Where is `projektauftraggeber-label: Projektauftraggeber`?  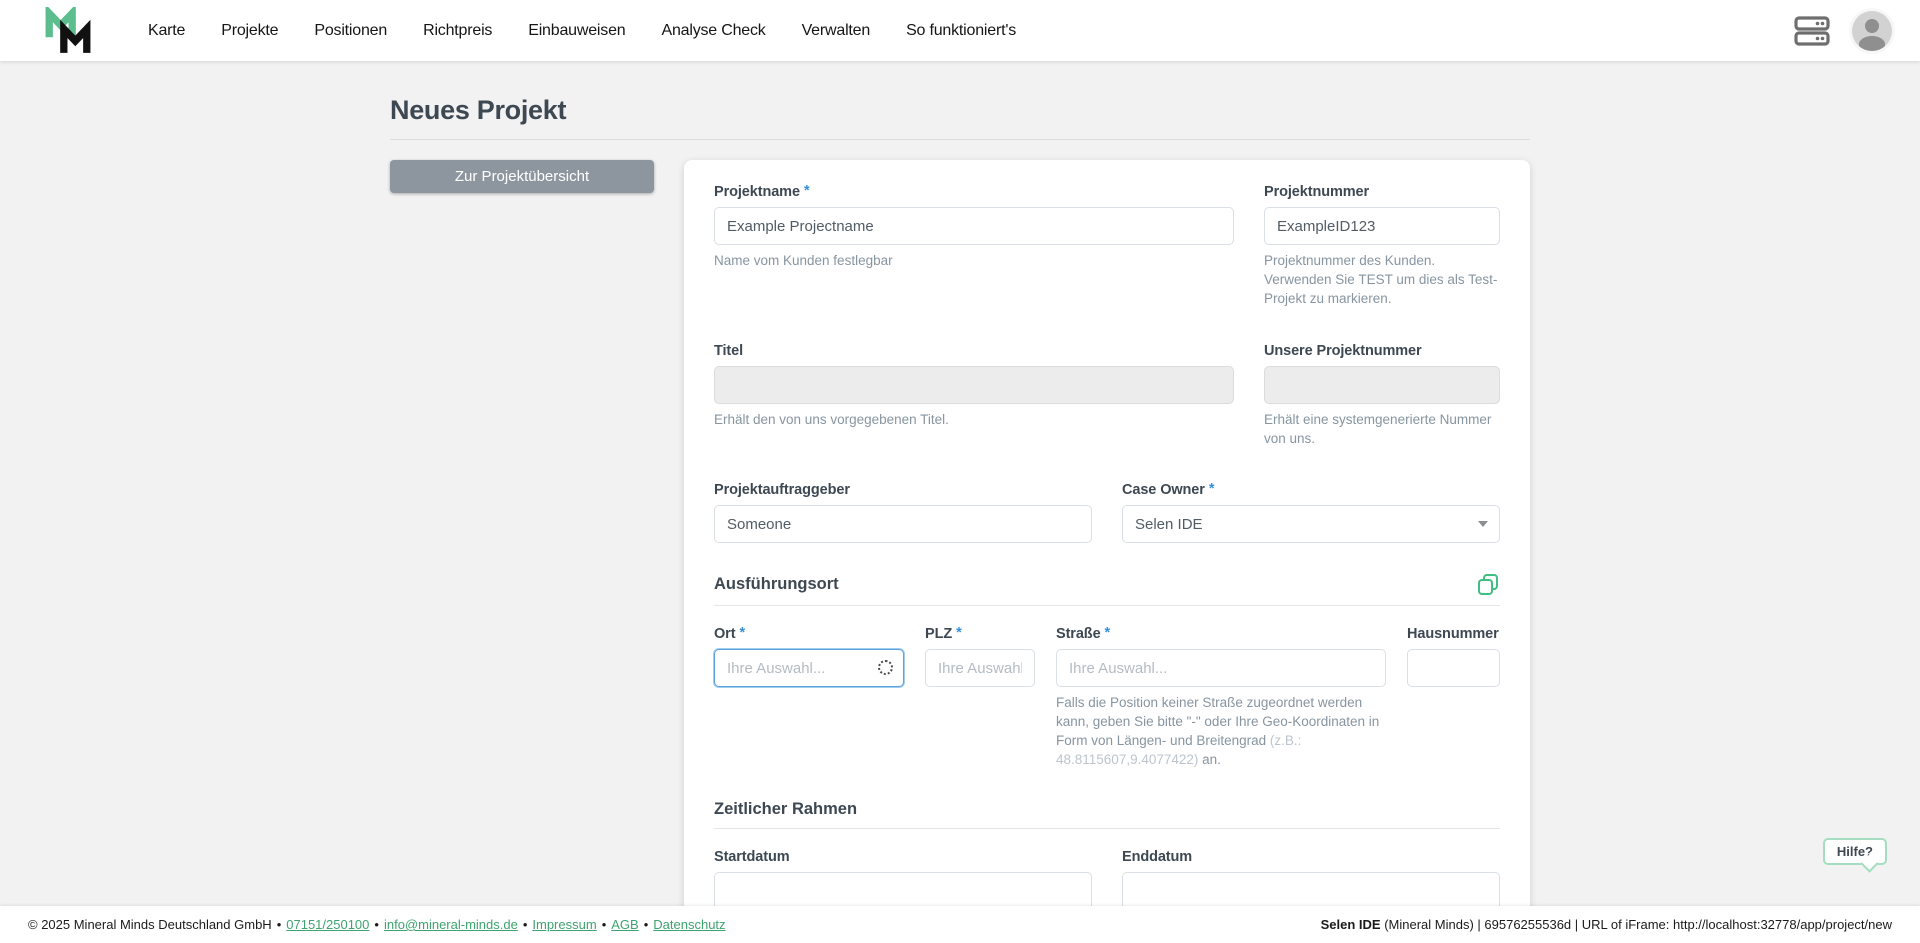
projektauftraggeber-label: Projektauftraggeber is located at coordinates (782, 490).